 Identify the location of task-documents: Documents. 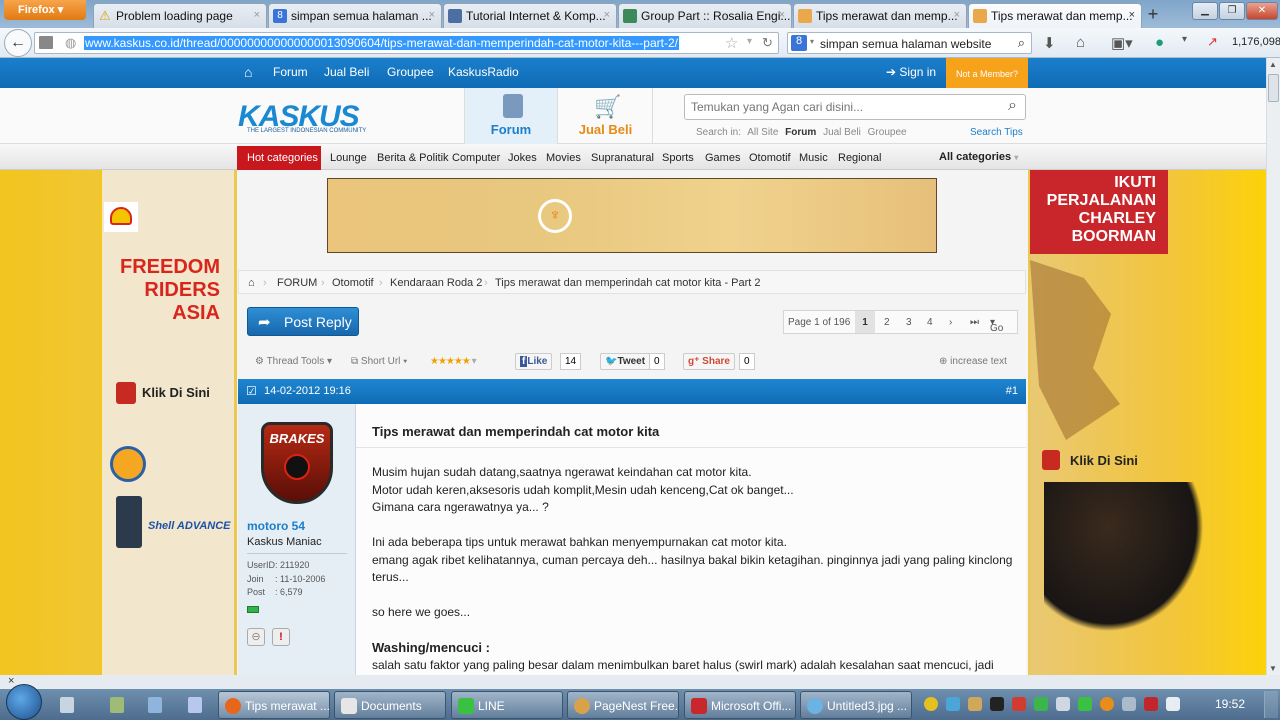
(390, 705).